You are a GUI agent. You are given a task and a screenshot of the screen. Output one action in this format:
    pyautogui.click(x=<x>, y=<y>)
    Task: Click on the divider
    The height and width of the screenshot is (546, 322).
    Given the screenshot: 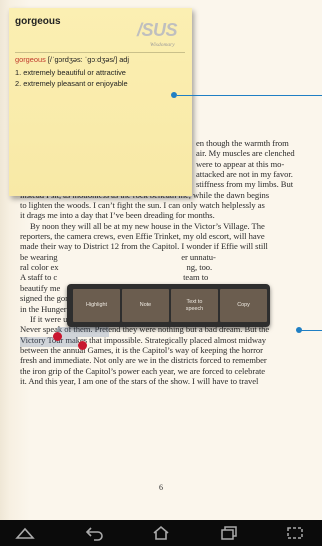 What is the action you would take?
    pyautogui.click(x=100, y=52)
    